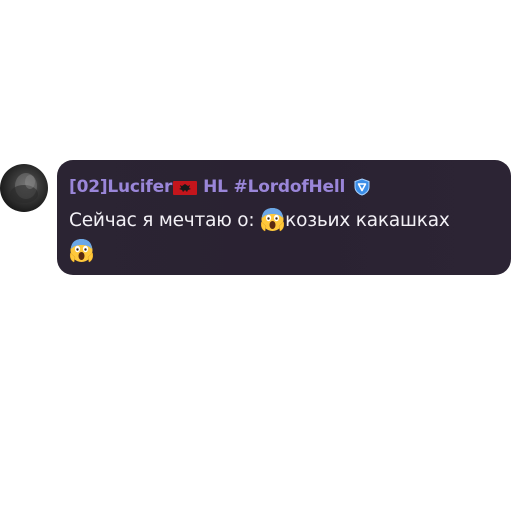  What do you see at coordinates (185, 187) in the screenshot?
I see `albania-flag-icon` at bounding box center [185, 187].